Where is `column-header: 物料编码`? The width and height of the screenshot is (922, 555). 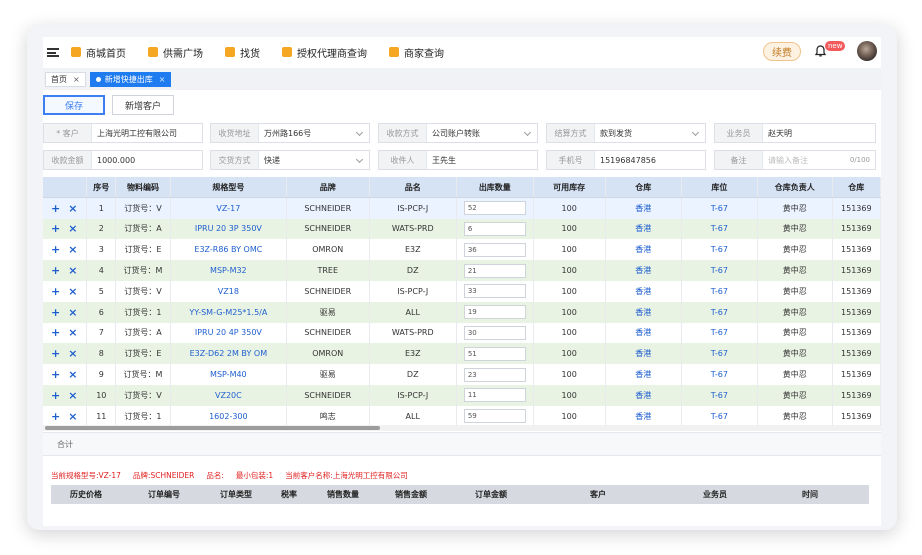
column-header: 物料编码 is located at coordinates (143, 188).